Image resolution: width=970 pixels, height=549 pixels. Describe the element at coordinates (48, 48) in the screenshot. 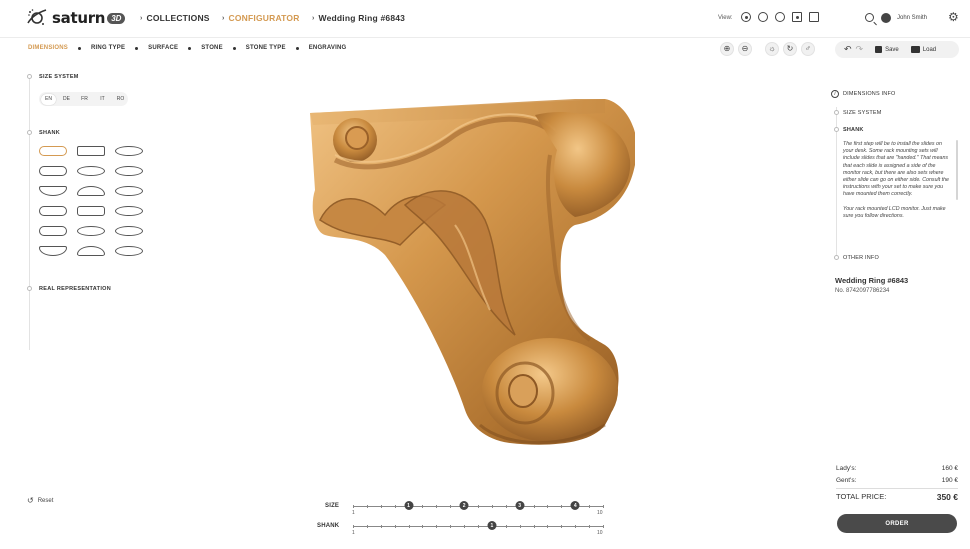

I see `step-dimensions: DIMENSIONS` at that location.